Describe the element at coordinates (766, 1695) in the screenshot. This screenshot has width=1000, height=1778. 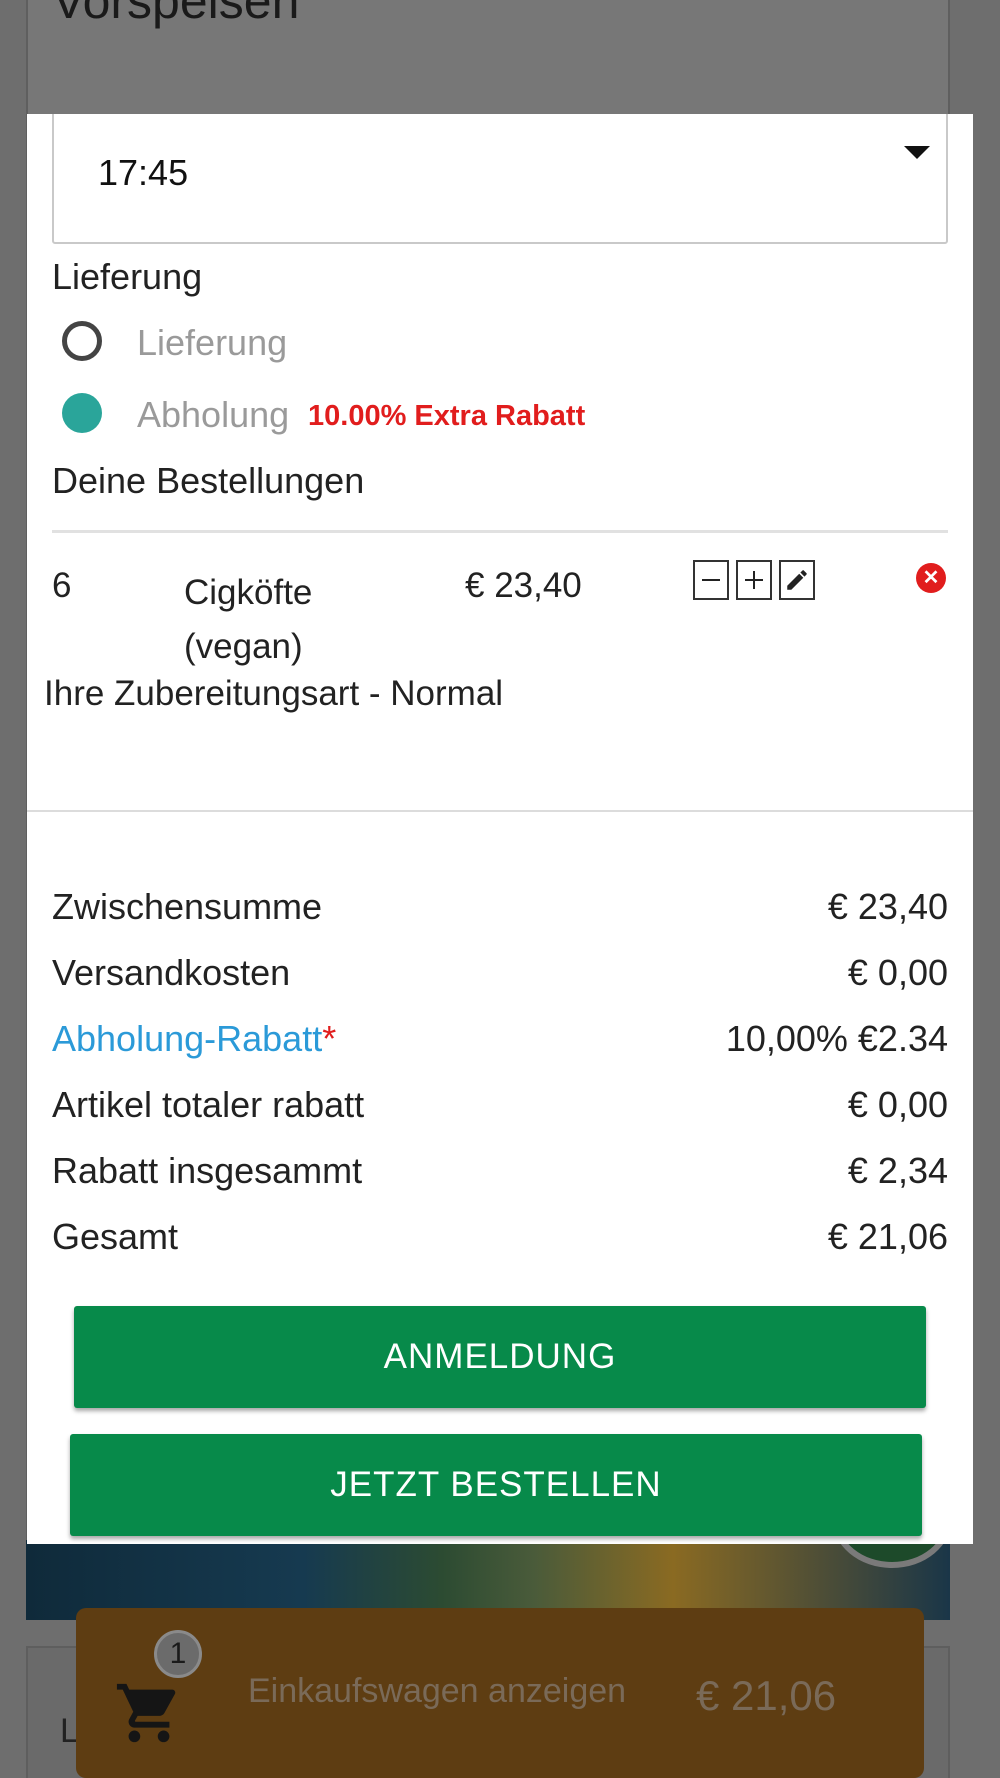
I see `cart-total: € 21,06` at that location.